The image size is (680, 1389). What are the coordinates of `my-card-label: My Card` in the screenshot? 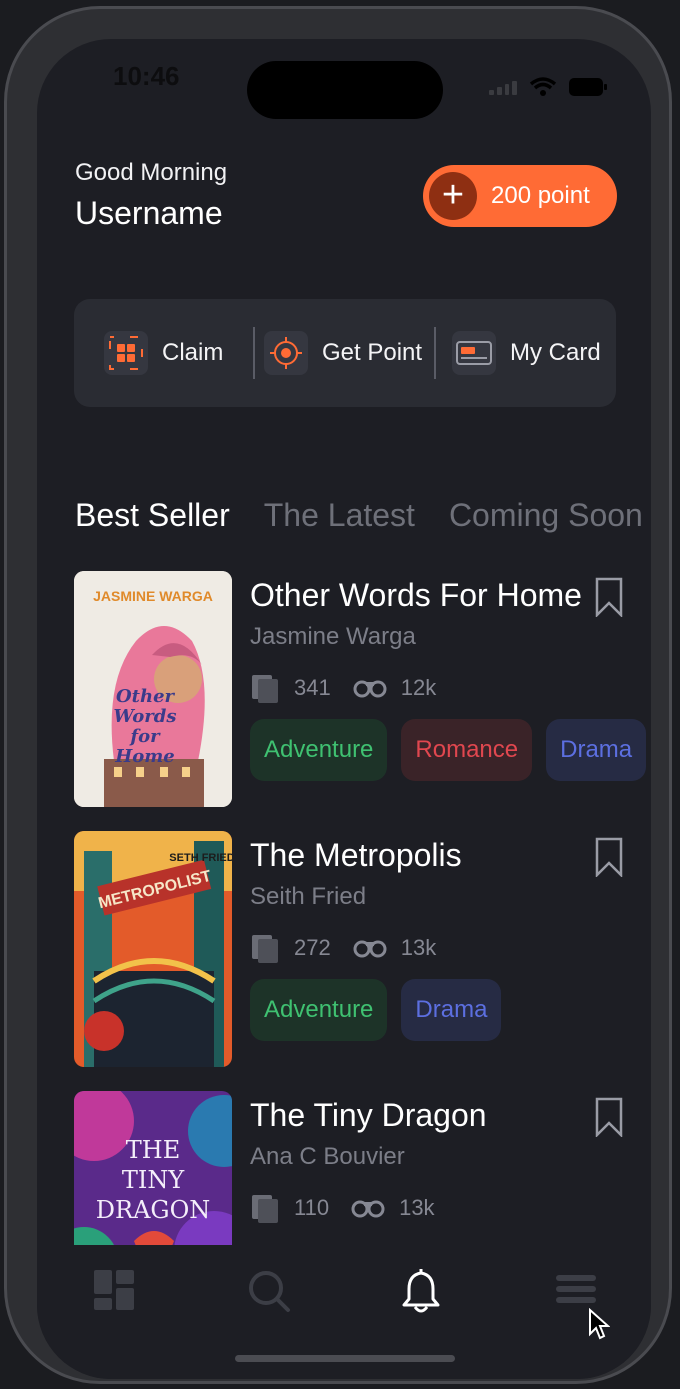 It's located at (555, 352).